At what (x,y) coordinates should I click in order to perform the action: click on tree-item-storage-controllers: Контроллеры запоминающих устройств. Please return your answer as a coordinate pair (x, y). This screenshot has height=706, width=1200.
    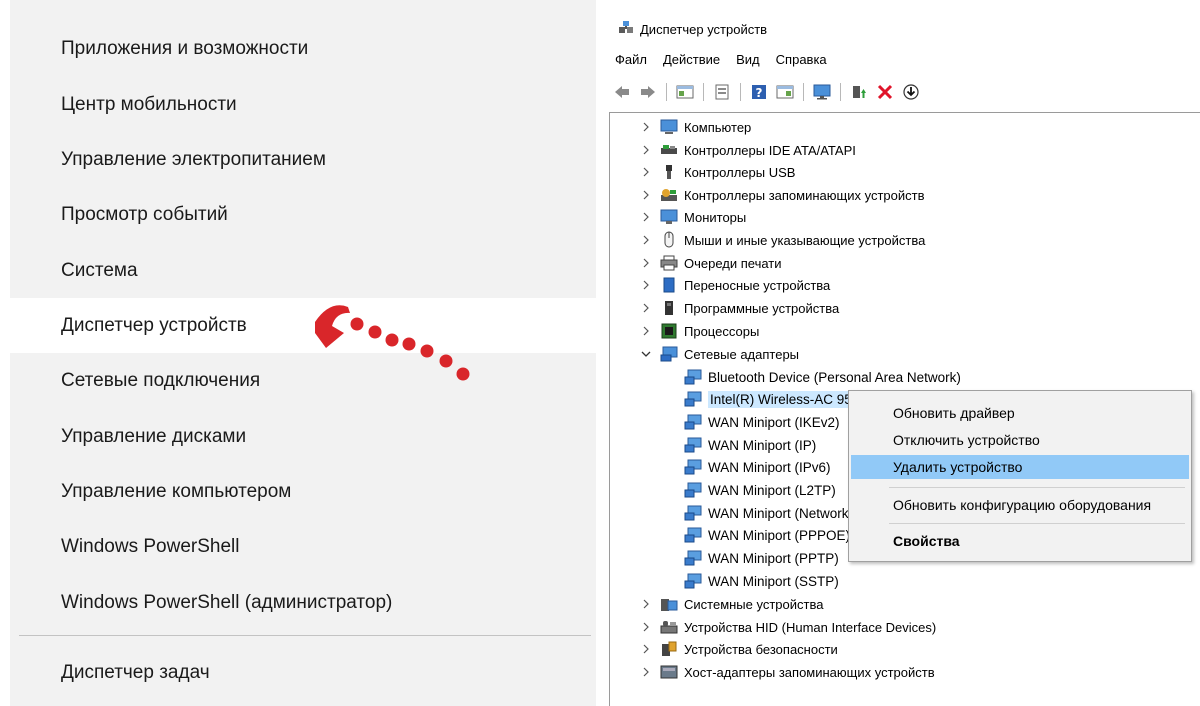
    Looking at the image, I should click on (782, 195).